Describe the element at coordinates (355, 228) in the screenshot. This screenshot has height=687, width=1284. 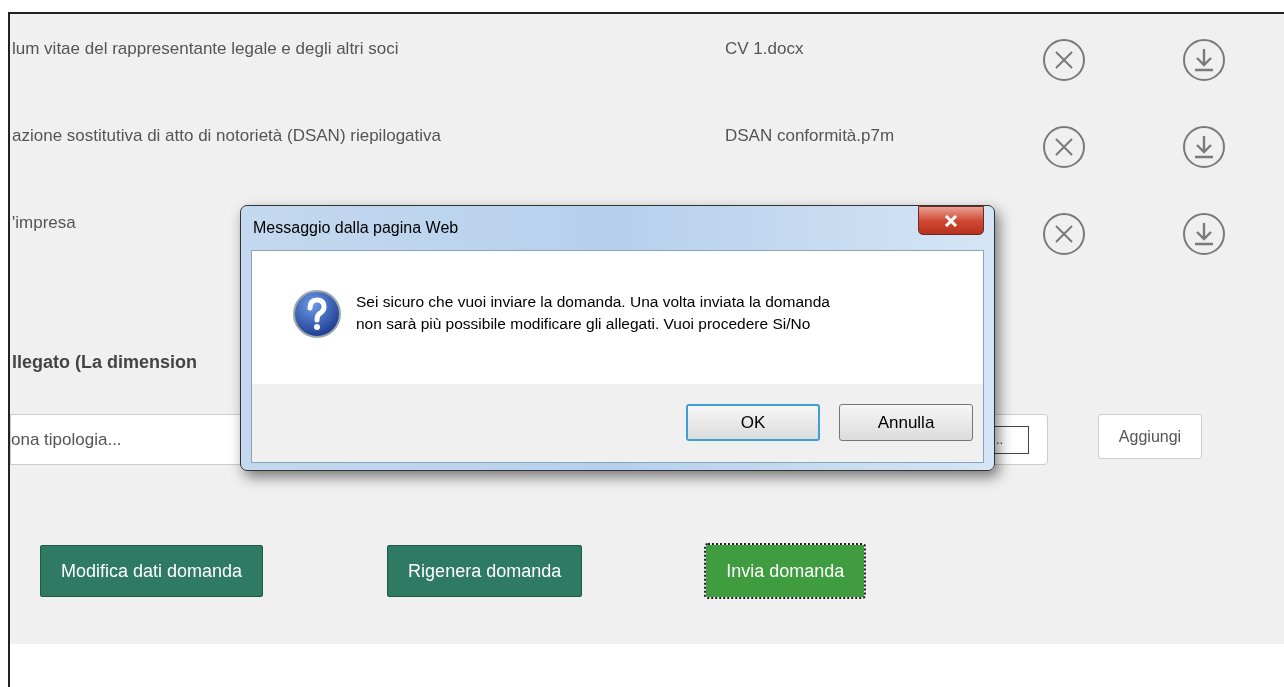
I see `dialog-title: Messaggio dalla pagina Web` at that location.